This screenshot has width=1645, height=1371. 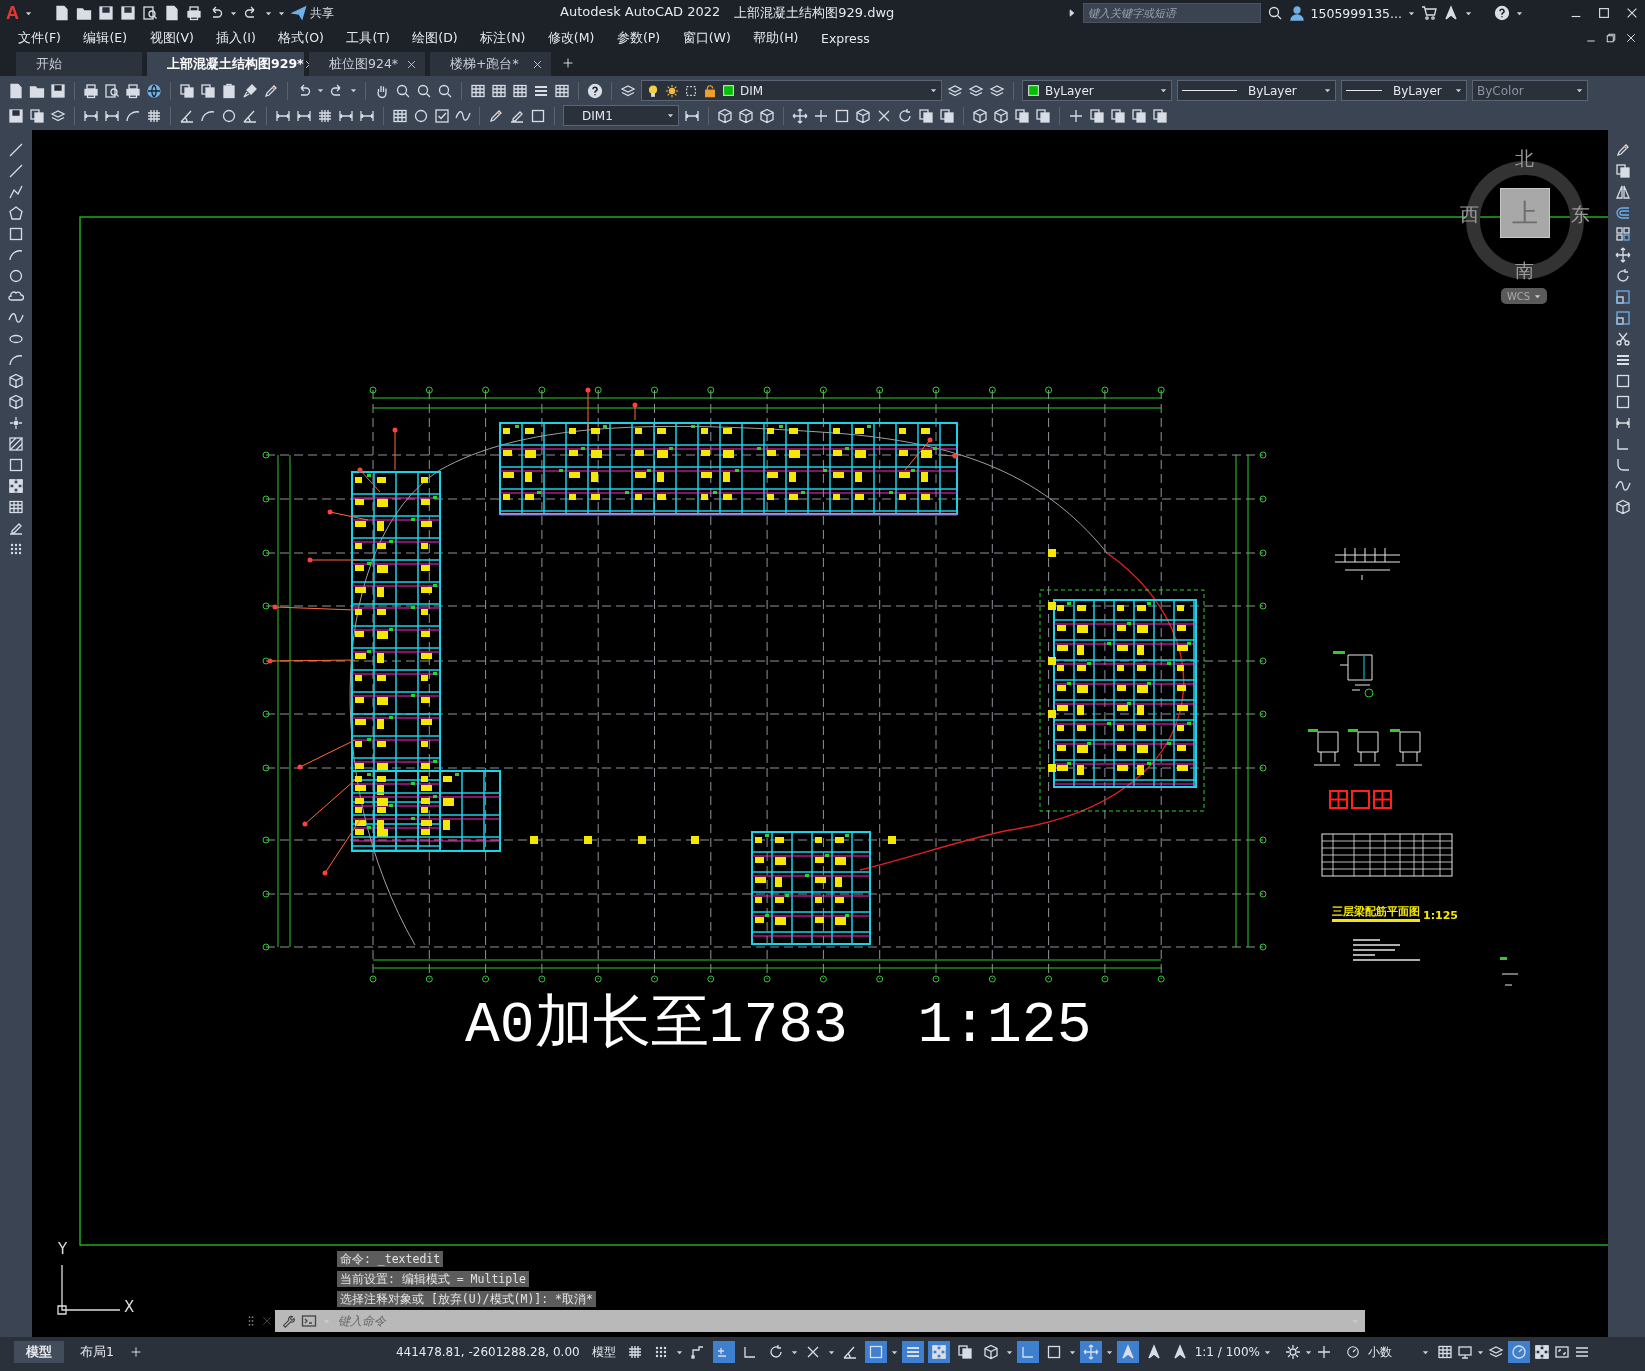 I want to click on hatch-icon, so click(x=16, y=444).